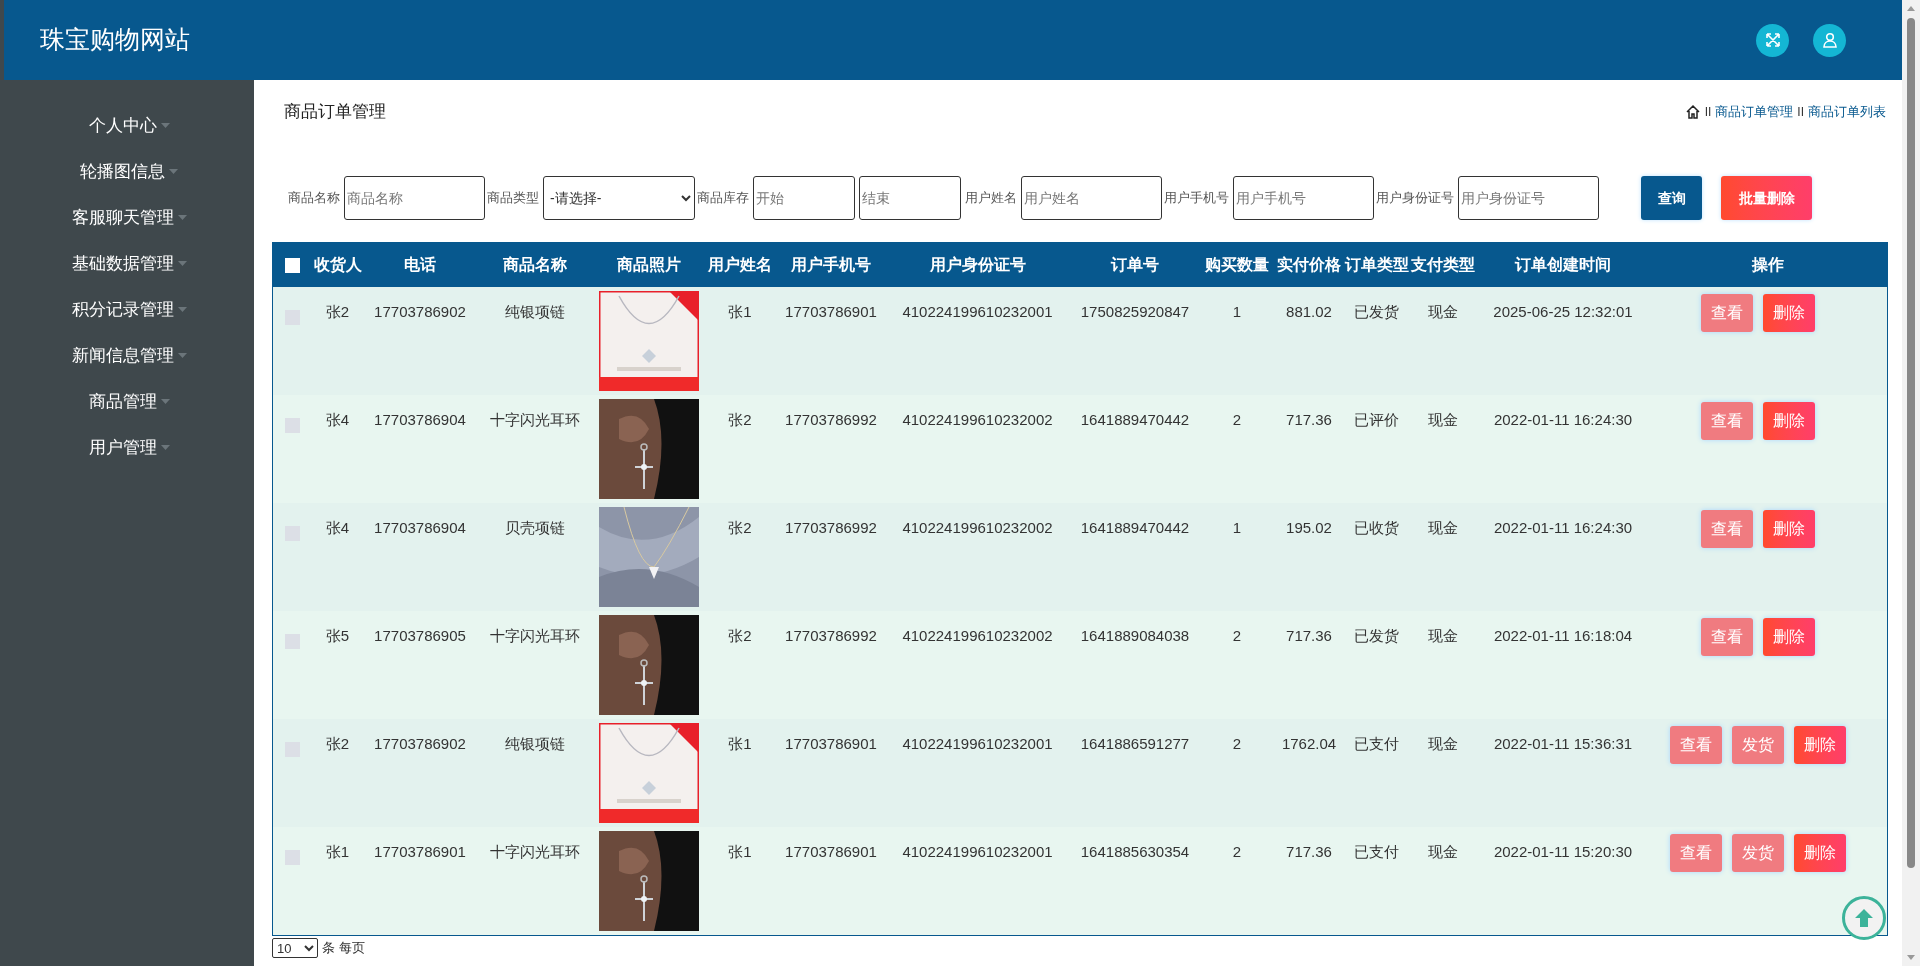 The image size is (1920, 966). What do you see at coordinates (1237, 312) in the screenshot?
I see `table-cell-text: 1` at bounding box center [1237, 312].